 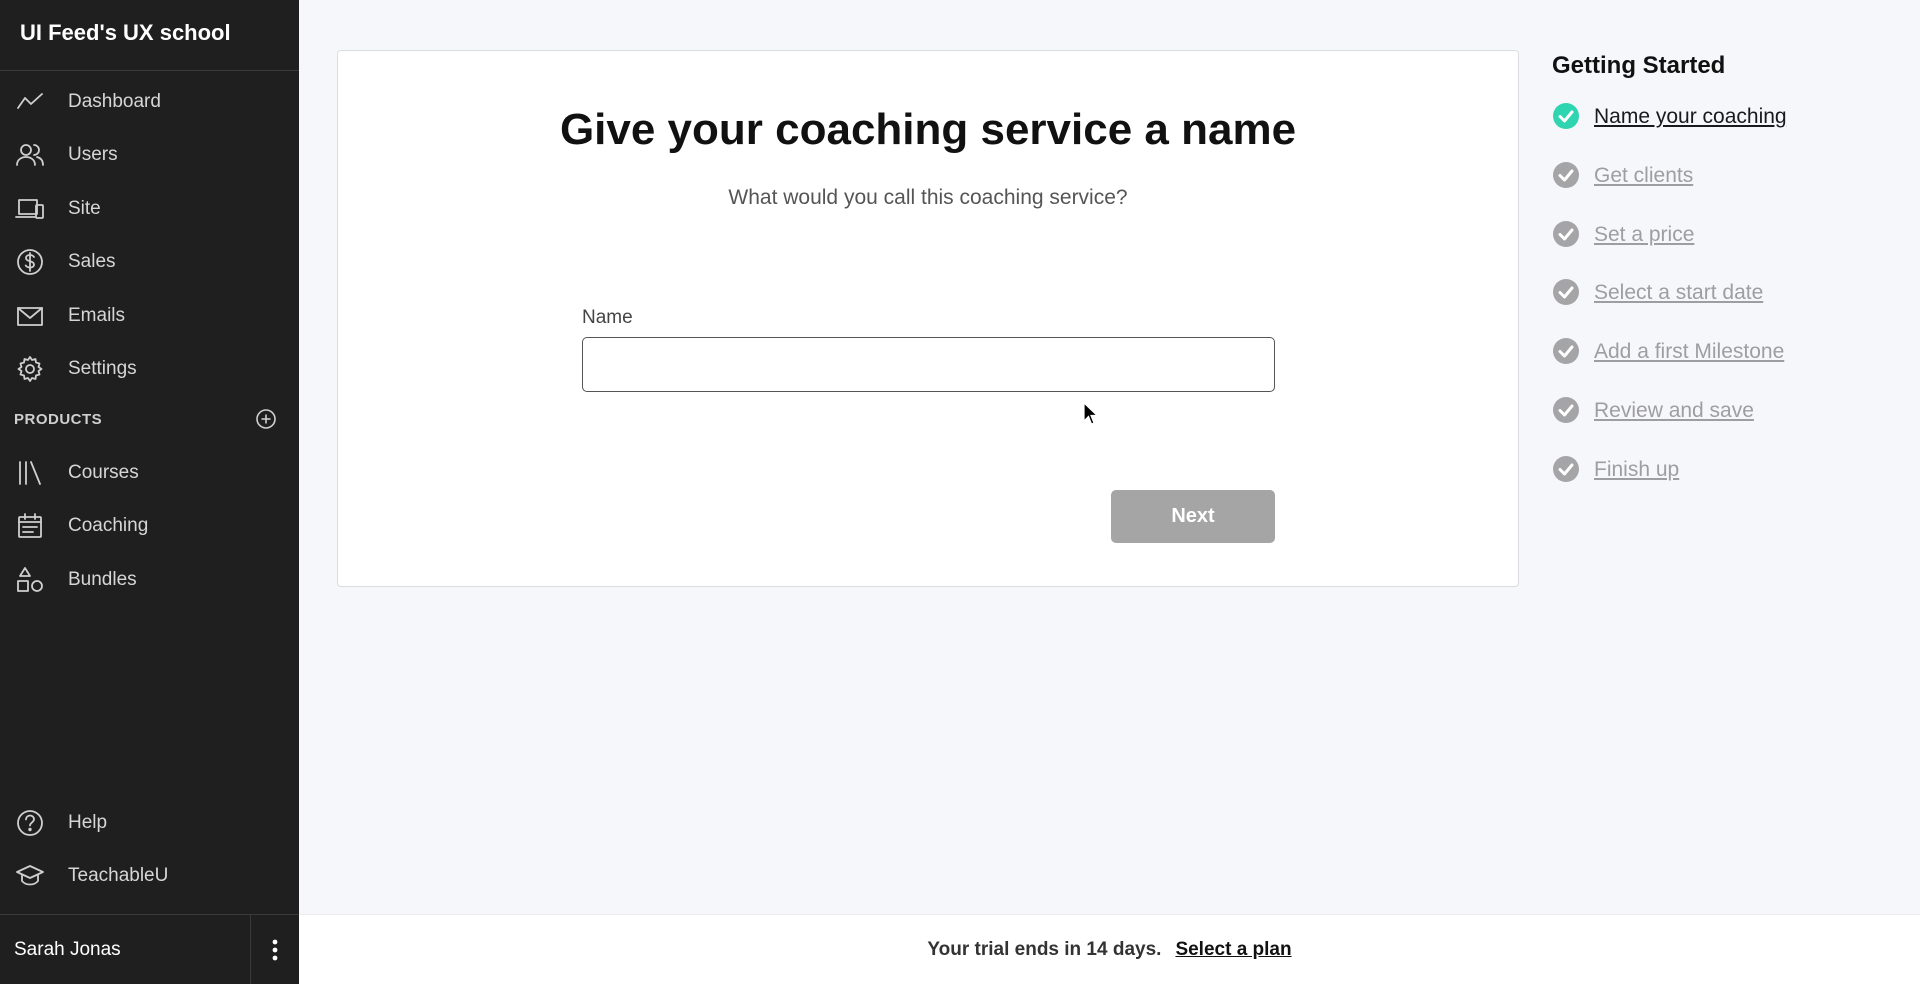 I want to click on mouse-pointer-icon, so click(x=1091, y=413).